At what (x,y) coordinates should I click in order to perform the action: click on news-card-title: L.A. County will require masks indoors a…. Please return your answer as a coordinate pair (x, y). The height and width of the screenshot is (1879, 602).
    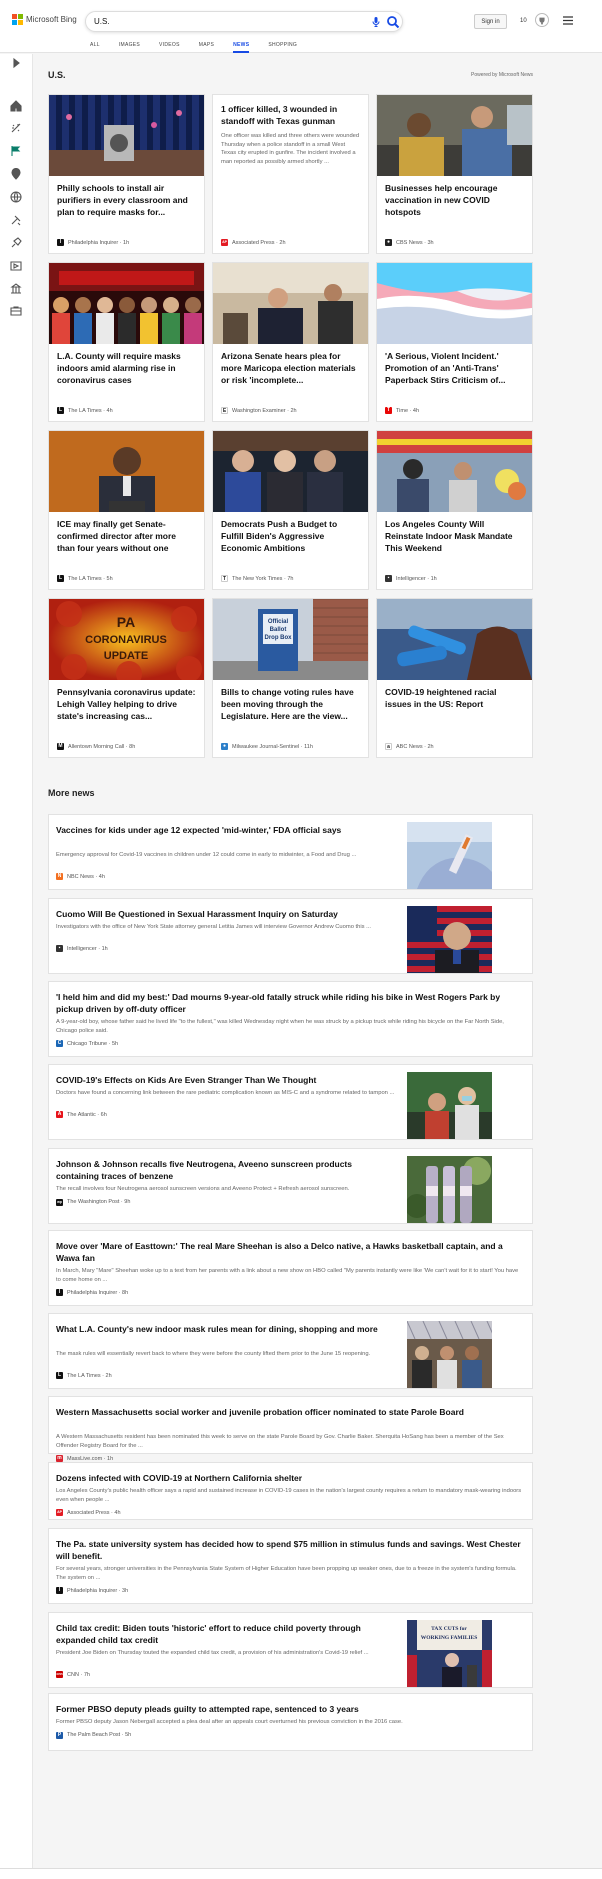
    Looking at the image, I should click on (126, 371).